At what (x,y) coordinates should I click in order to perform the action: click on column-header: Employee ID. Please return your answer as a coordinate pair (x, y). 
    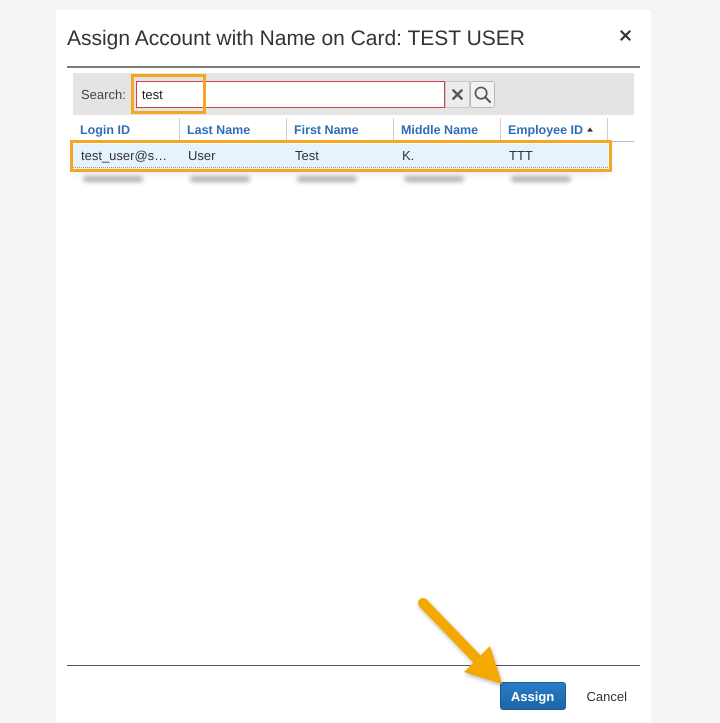
    Looking at the image, I should click on (554, 129).